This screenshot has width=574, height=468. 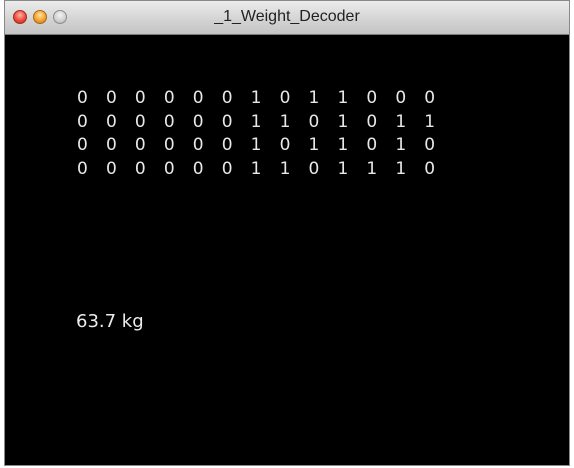 I want to click on title-bar: _1_Weight_Decoder, so click(x=287, y=18).